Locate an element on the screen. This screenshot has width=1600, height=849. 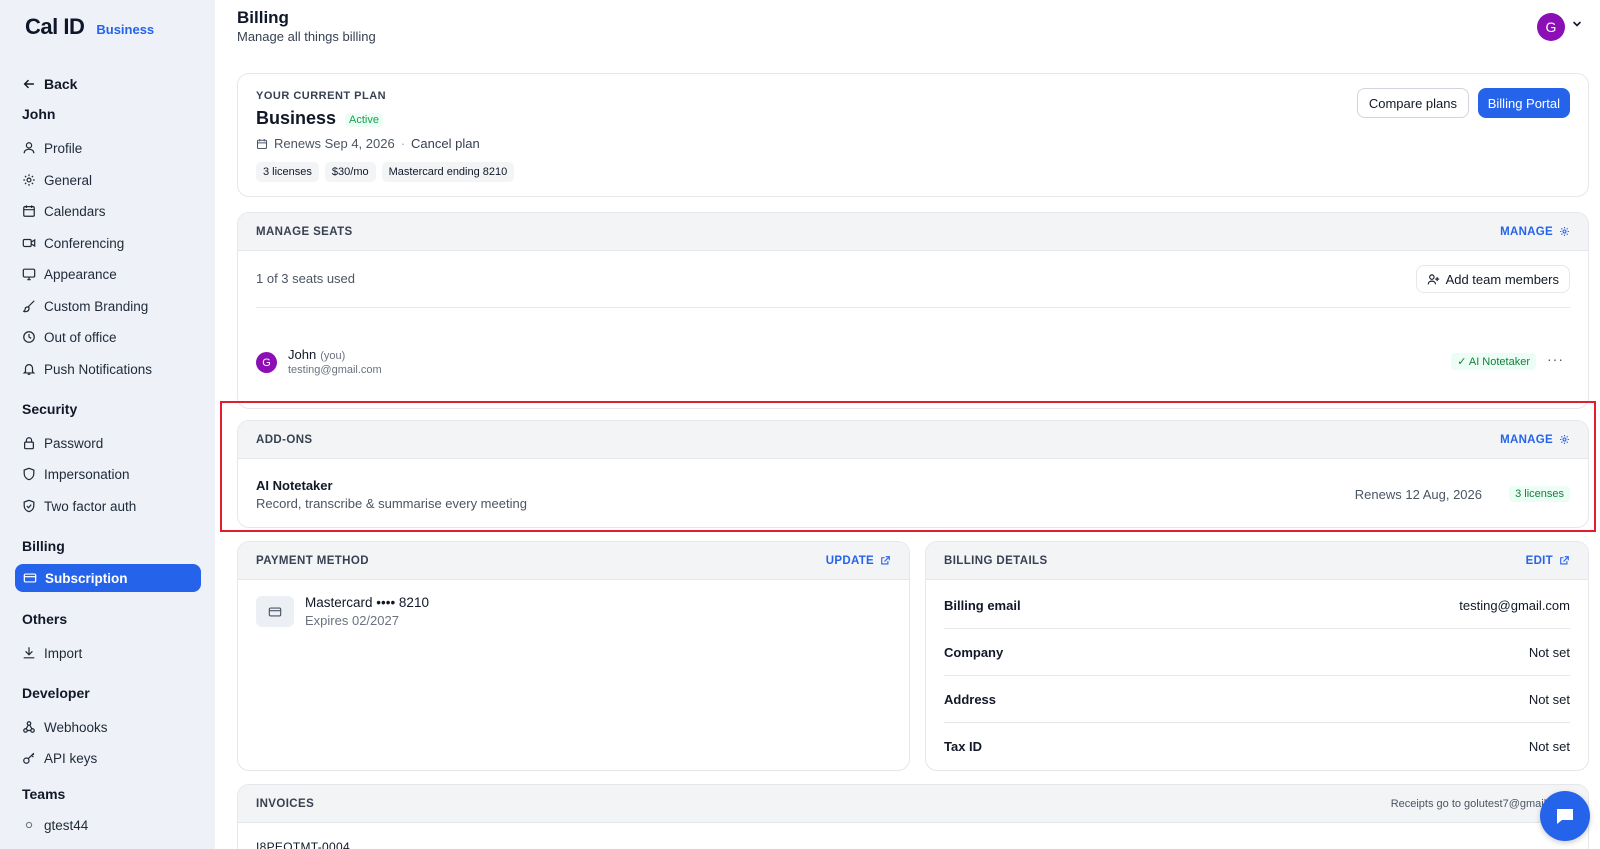
payment-section-label: PAYMENT METHOD is located at coordinates (312, 560).